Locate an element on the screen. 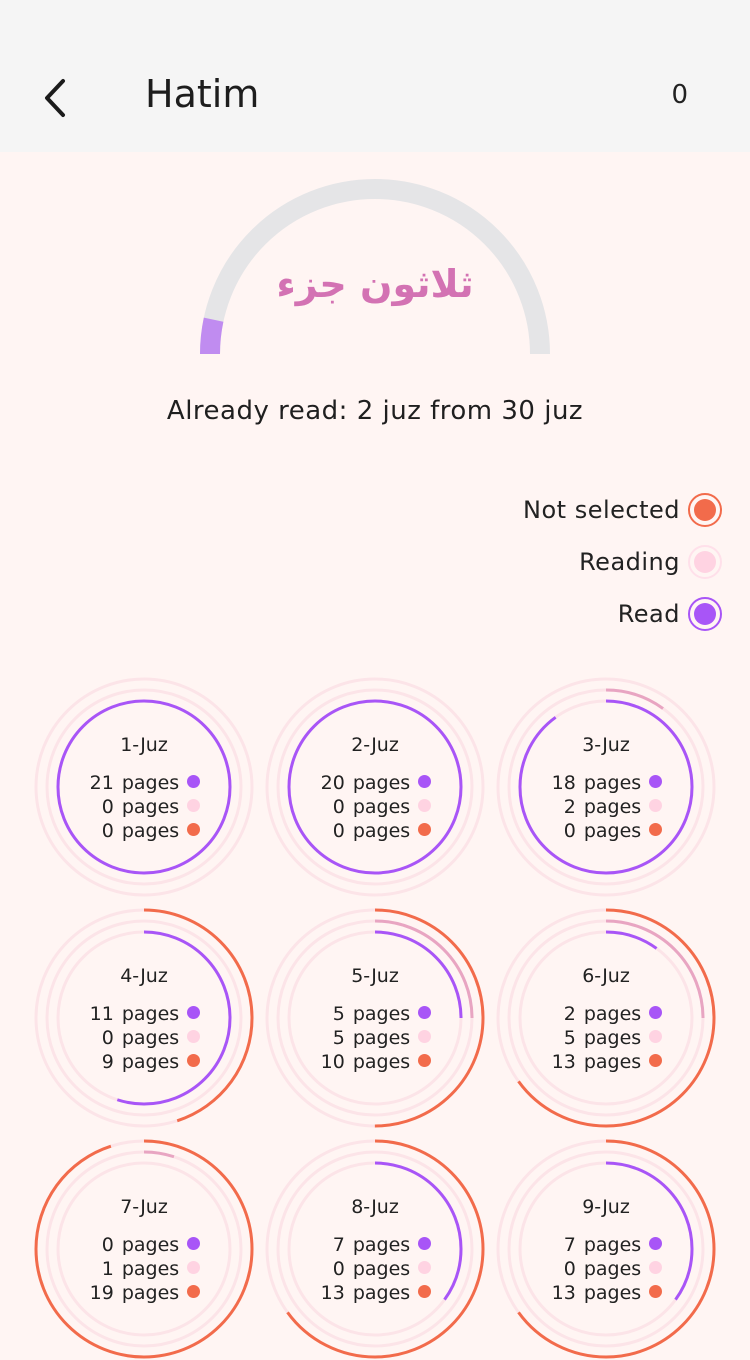 Image resolution: width=750 pixels, height=1360 pixels. not-selected-pages-row: 10 pages is located at coordinates (375, 1063).